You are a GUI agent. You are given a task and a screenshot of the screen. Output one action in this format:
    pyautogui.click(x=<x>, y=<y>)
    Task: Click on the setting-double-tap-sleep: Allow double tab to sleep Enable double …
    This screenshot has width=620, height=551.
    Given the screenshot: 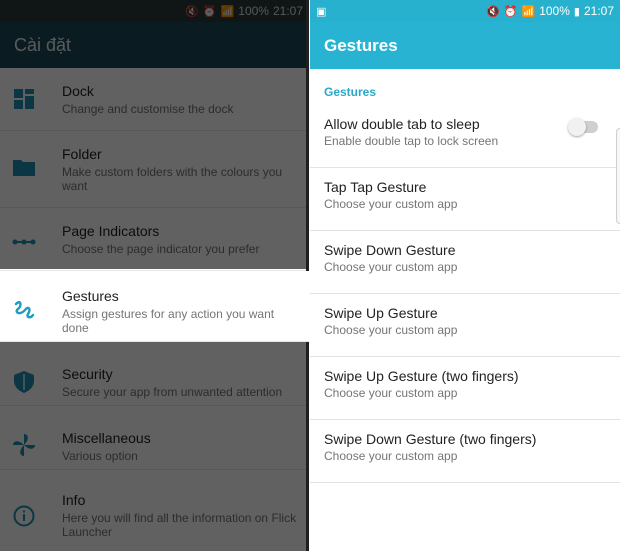 What is the action you would take?
    pyautogui.click(x=465, y=136)
    